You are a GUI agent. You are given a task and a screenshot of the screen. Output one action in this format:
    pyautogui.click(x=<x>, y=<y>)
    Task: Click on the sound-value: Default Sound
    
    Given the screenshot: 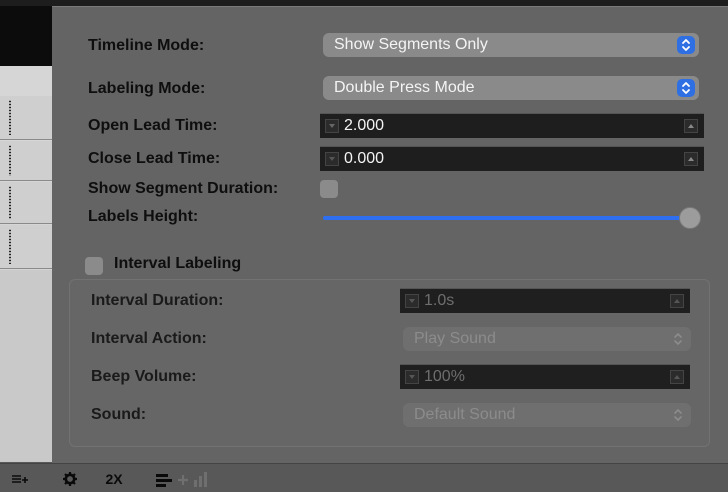 What is the action you would take?
    pyautogui.click(x=465, y=414)
    